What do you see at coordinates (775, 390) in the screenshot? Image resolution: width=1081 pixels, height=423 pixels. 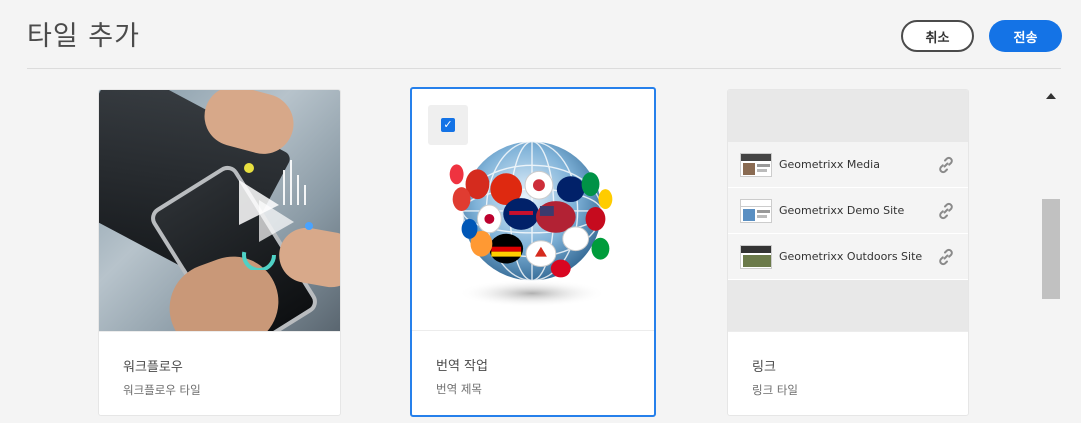 I see `card-subtitle: 링크 타일` at bounding box center [775, 390].